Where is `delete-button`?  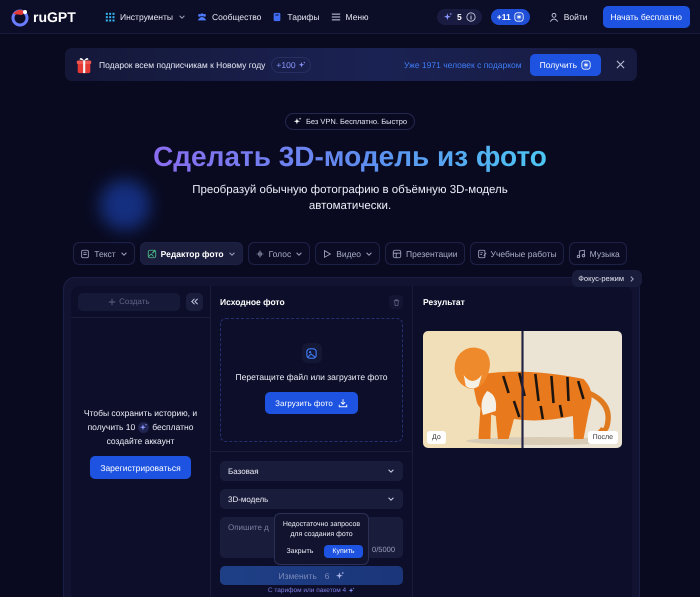 delete-button is located at coordinates (396, 302).